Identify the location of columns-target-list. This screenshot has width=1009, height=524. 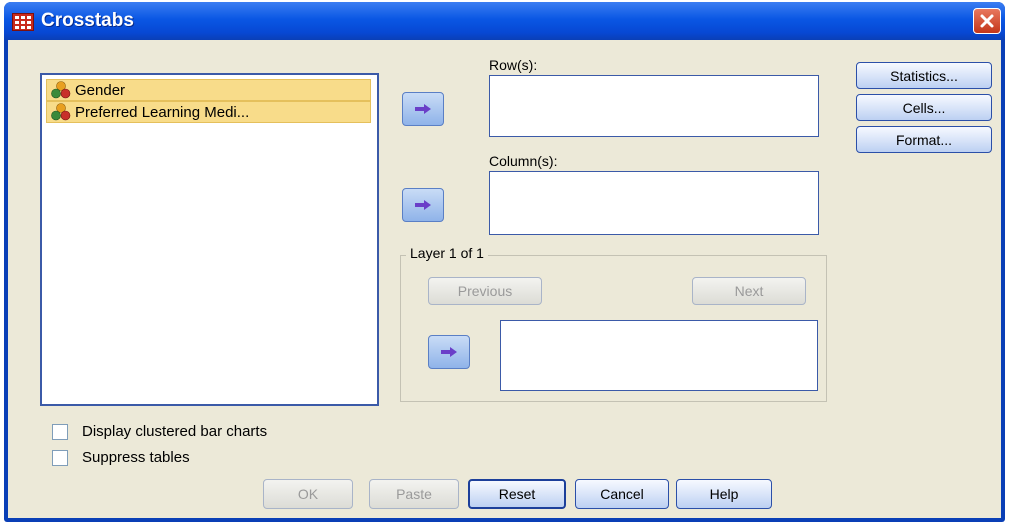
(654, 203).